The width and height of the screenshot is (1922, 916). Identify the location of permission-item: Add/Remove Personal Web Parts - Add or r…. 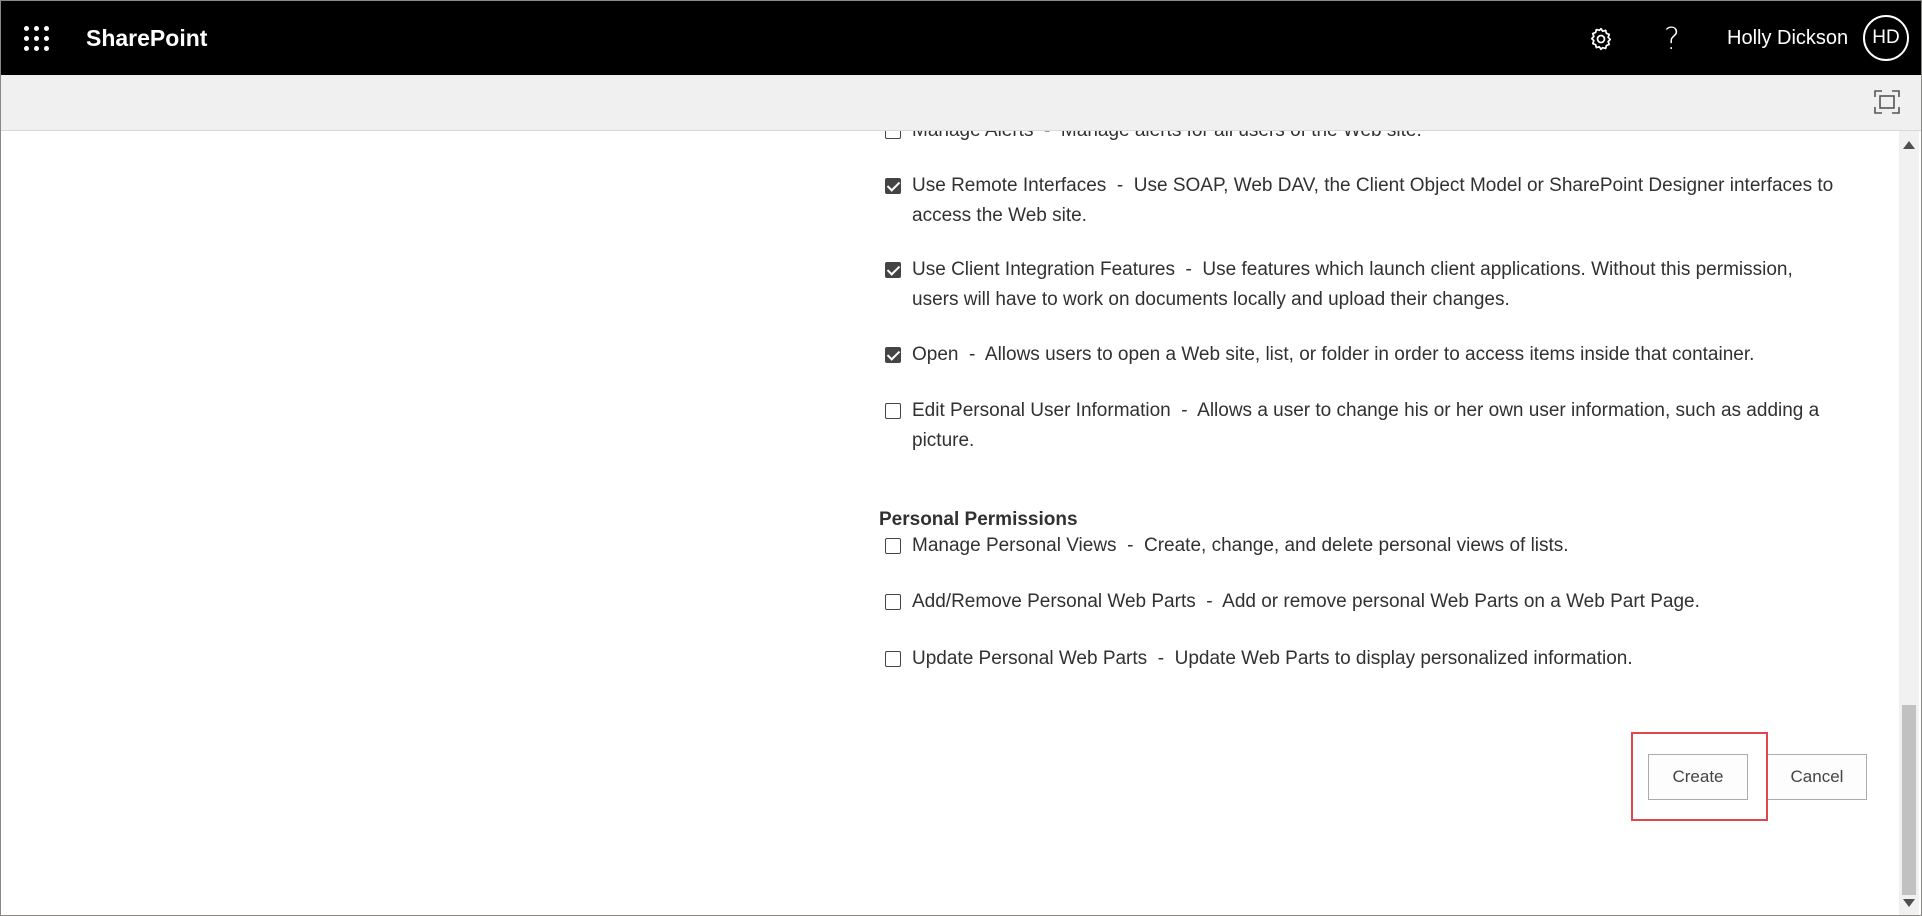
(1365, 602).